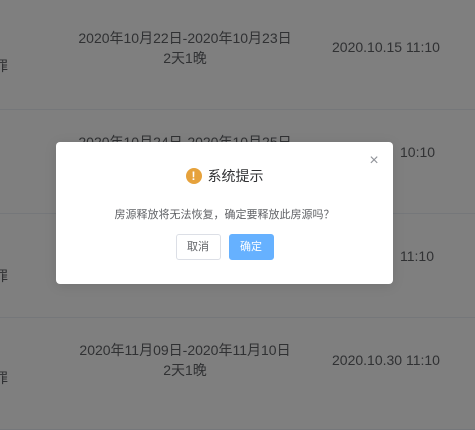  Describe the element at coordinates (235, 176) in the screenshot. I see `dialog-title-text: 系统提示` at that location.